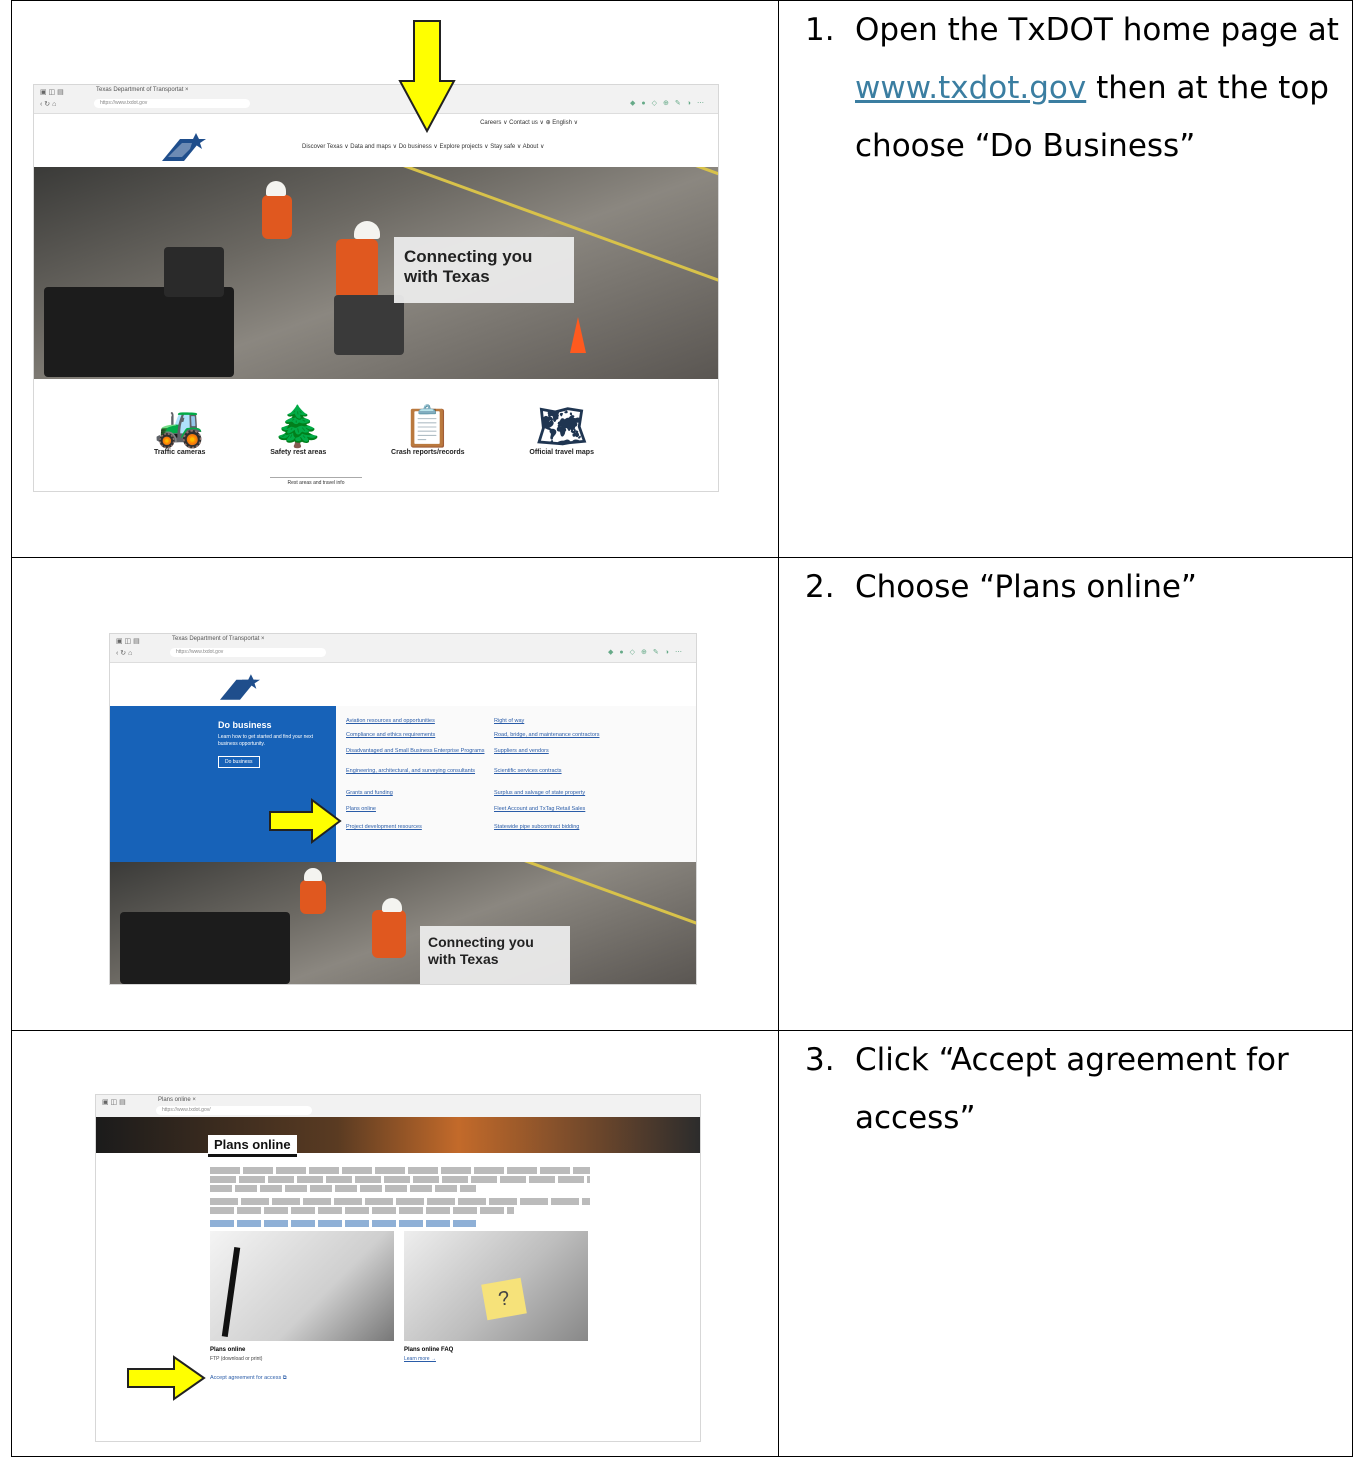 This screenshot has width=1353, height=1457. Describe the element at coordinates (528, 771) in the screenshot. I see `menu-link: Scientific services contracts` at that location.